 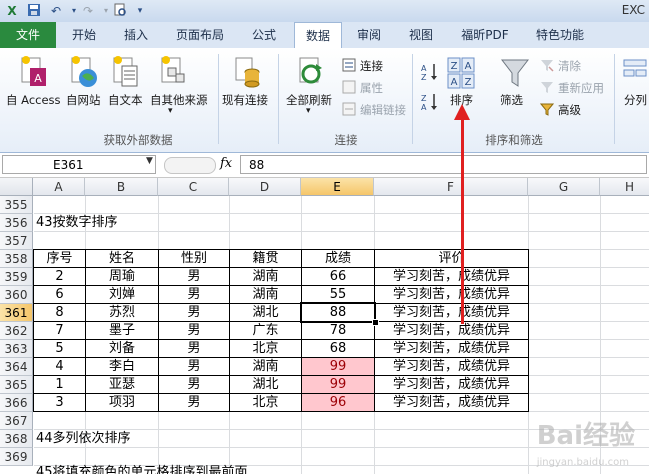 What do you see at coordinates (16, 403) in the screenshot?
I see `row-header: 366` at bounding box center [16, 403].